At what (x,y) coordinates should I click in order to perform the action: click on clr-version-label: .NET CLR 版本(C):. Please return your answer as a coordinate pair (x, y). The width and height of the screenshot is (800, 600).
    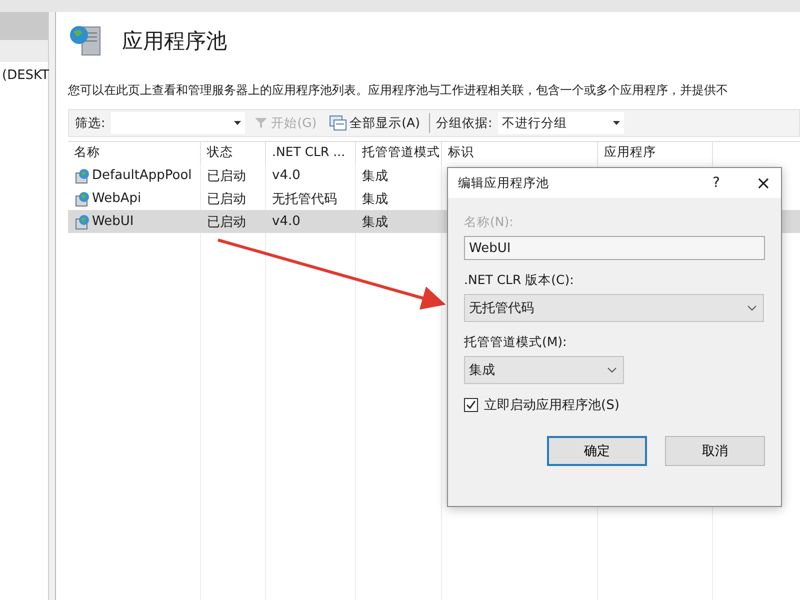
    Looking at the image, I should click on (519, 280).